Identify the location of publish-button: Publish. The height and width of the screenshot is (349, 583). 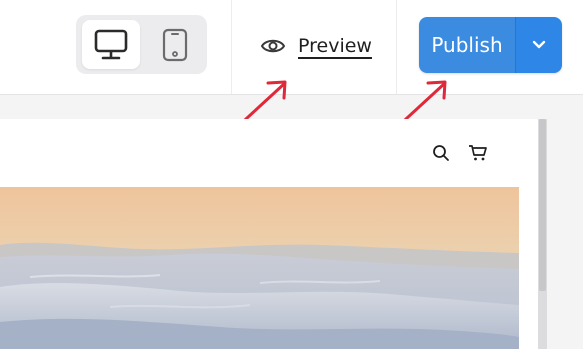
(467, 45).